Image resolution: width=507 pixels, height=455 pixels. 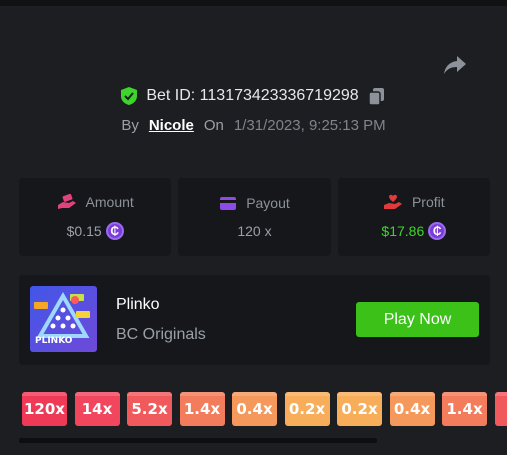 I want to click on amount-label: Amount, so click(x=109, y=202).